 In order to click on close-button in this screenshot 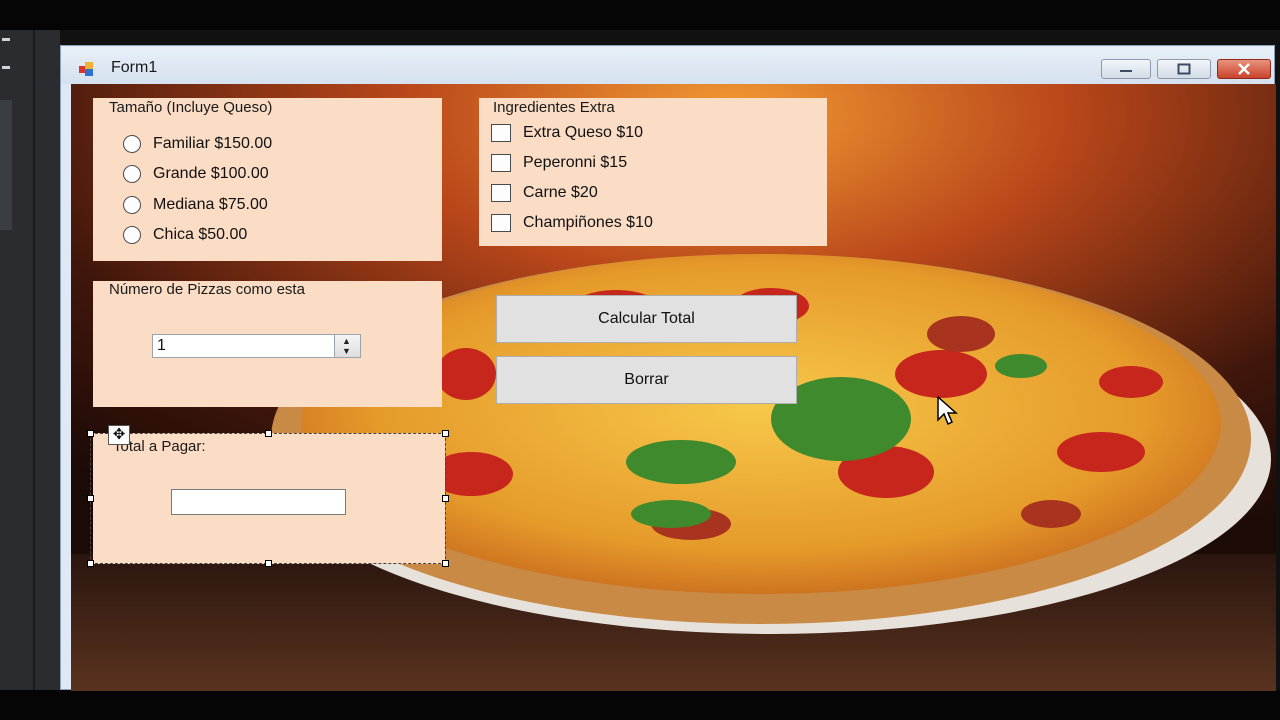, I will do `click(1244, 69)`.